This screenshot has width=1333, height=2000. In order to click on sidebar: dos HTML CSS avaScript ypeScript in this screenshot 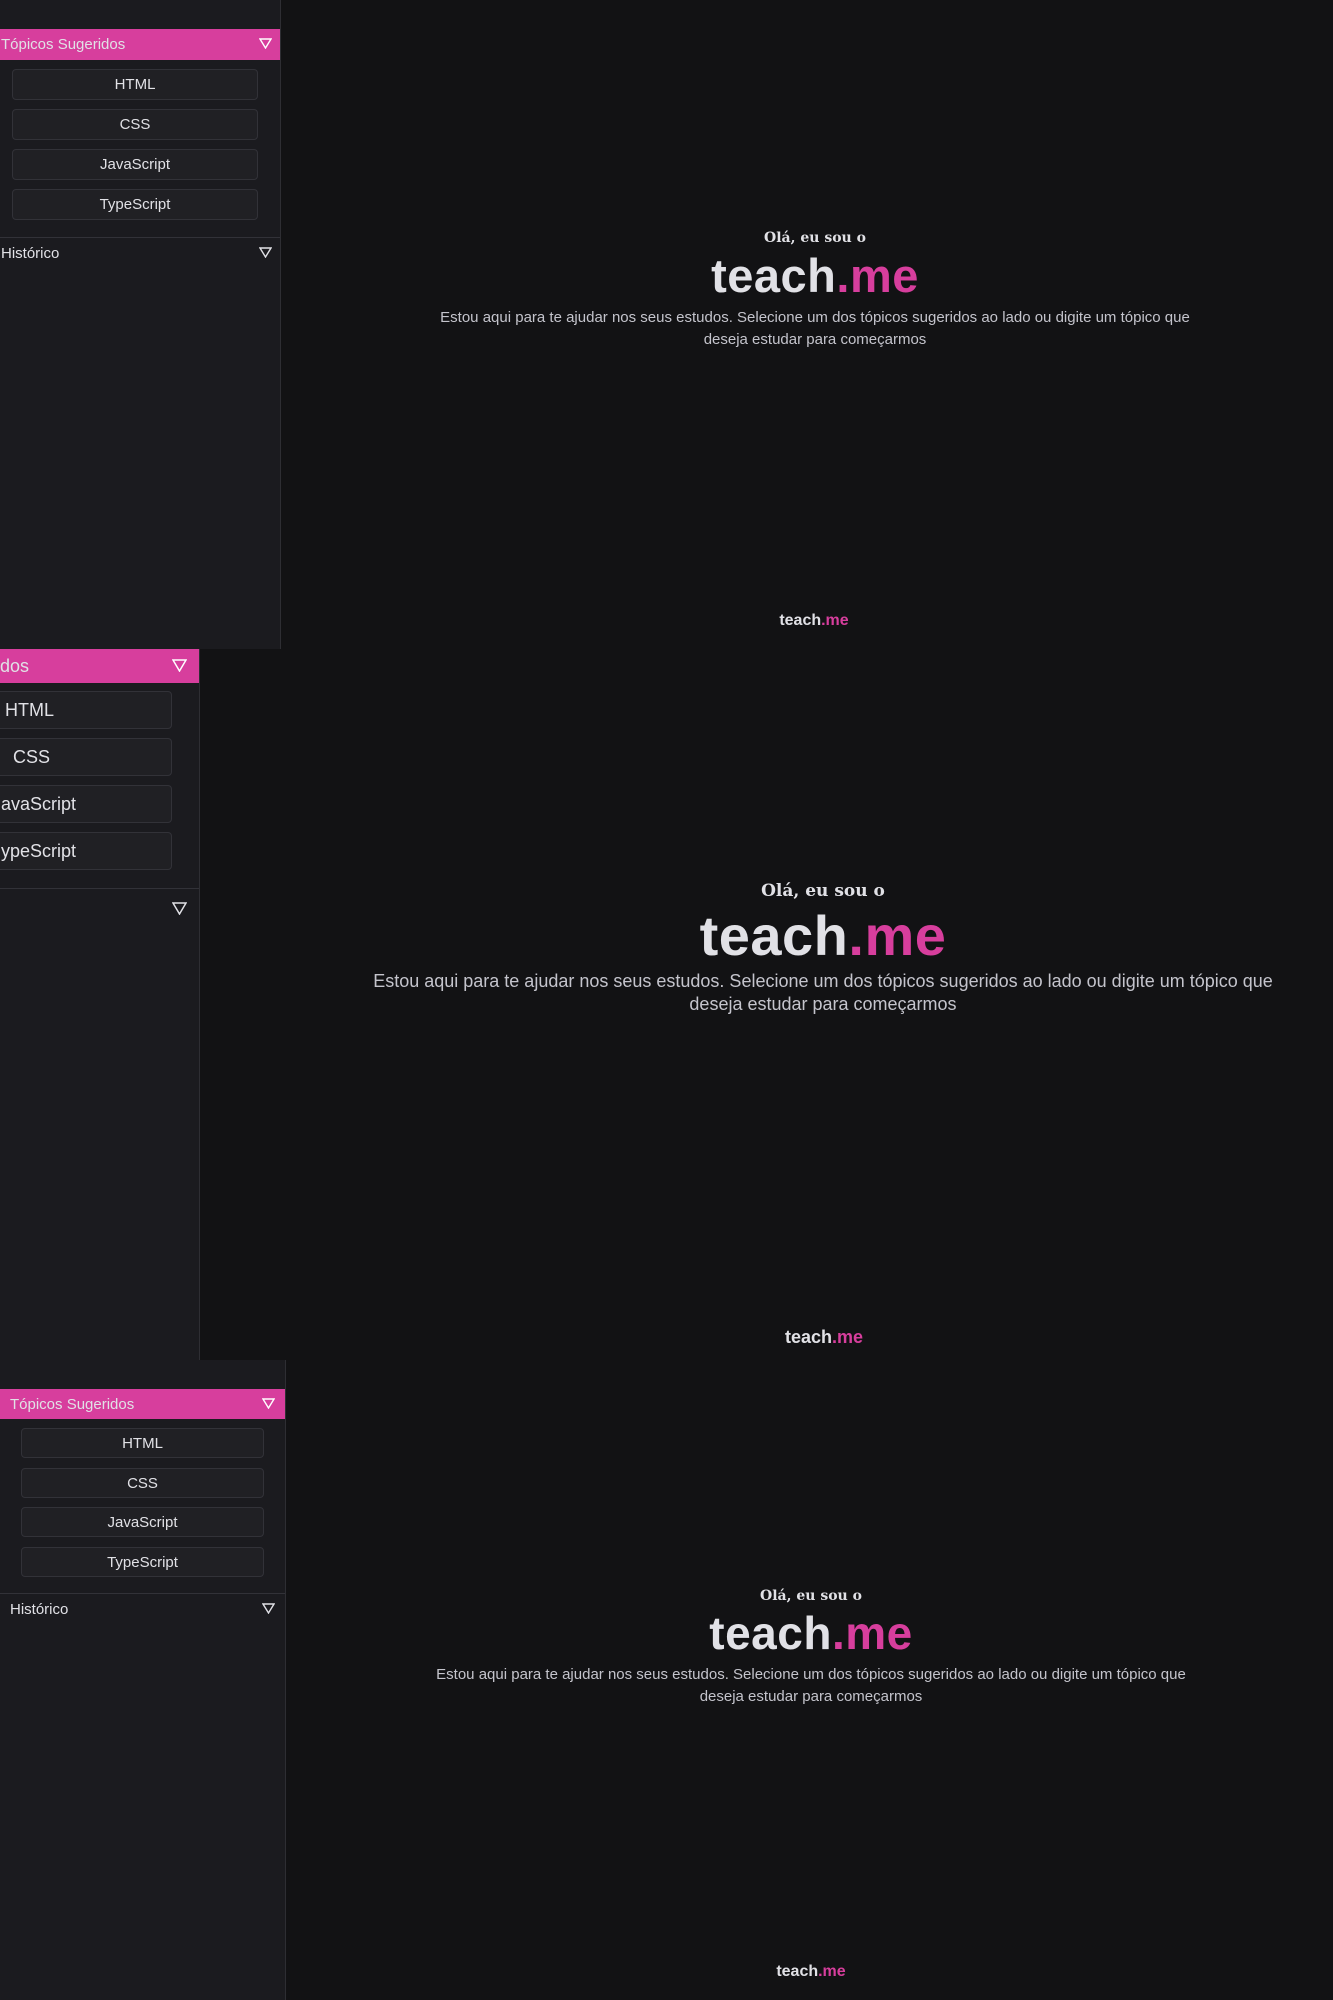, I will do `click(100, 1004)`.